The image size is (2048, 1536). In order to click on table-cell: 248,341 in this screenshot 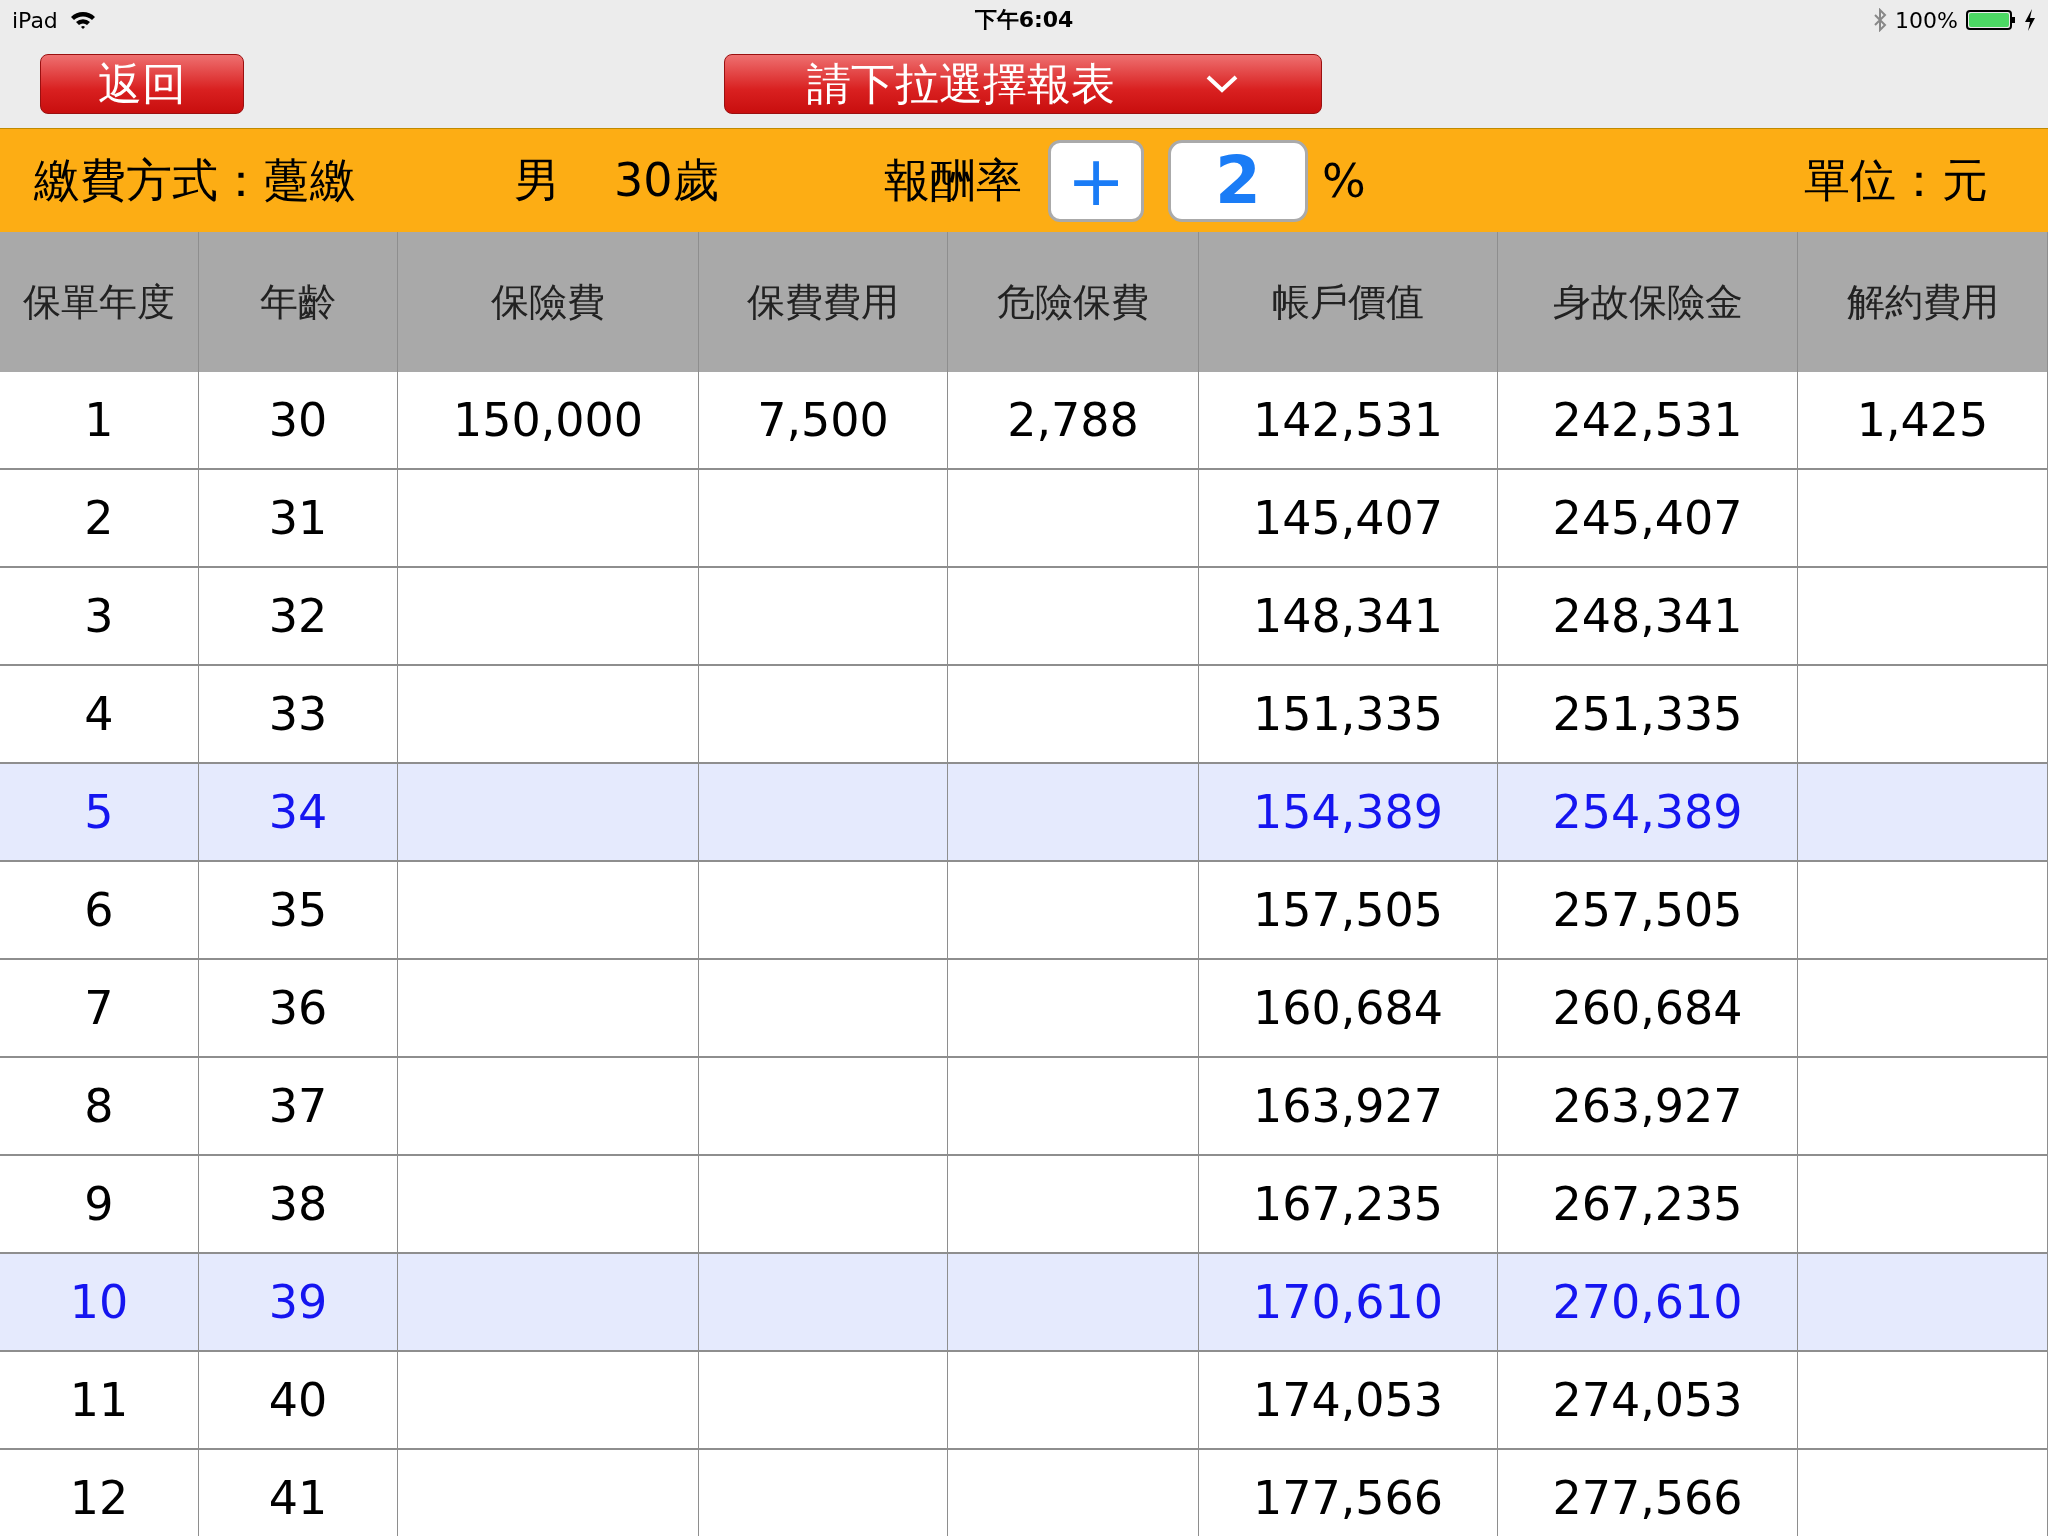, I will do `click(1647, 616)`.